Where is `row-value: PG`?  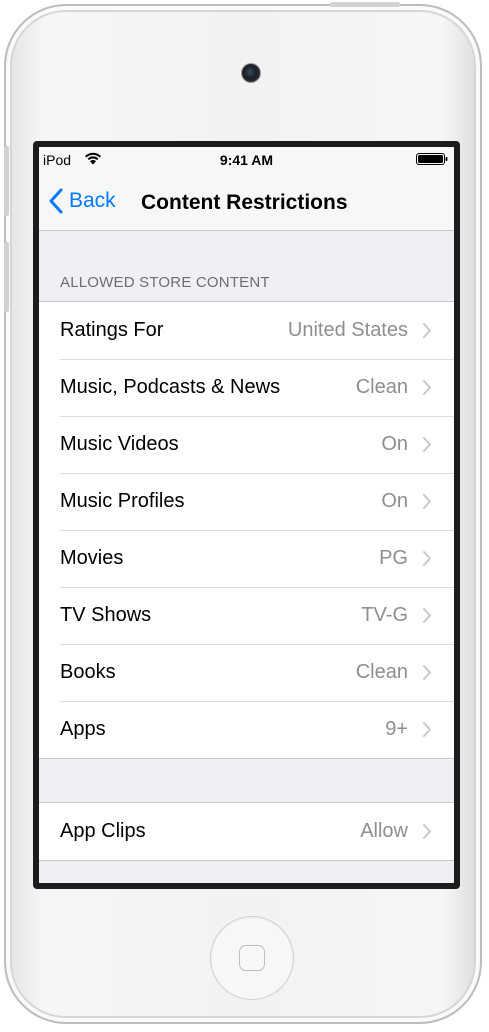 row-value: PG is located at coordinates (393, 558).